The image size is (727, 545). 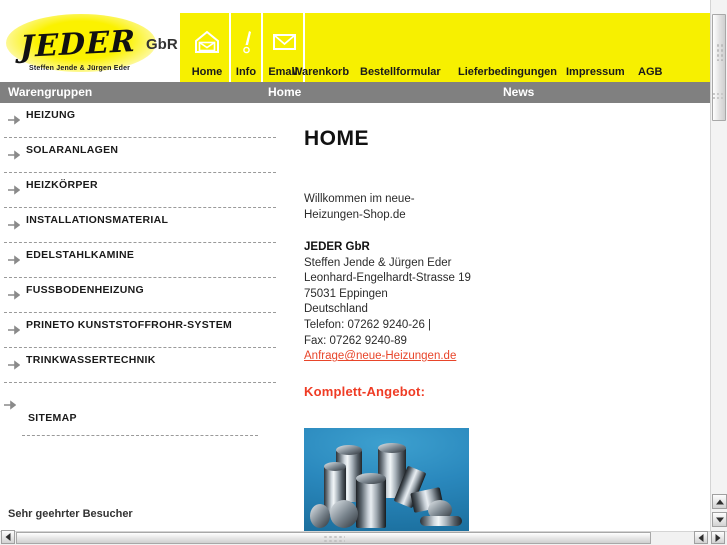 What do you see at coordinates (62, 185) in the screenshot?
I see `sidebar-item-label: HEIZKÖRPER` at bounding box center [62, 185].